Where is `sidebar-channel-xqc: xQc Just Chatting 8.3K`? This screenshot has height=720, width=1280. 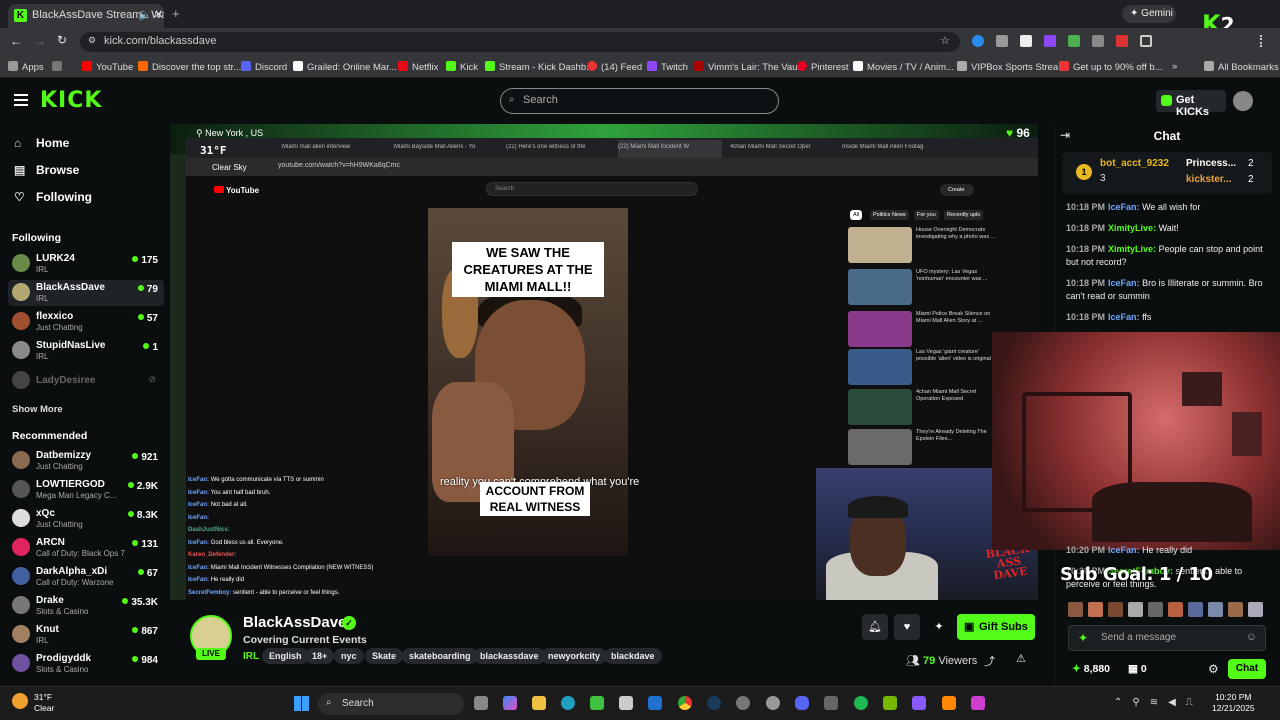 sidebar-channel-xqc: xQc Just Chatting 8.3K is located at coordinates (86, 519).